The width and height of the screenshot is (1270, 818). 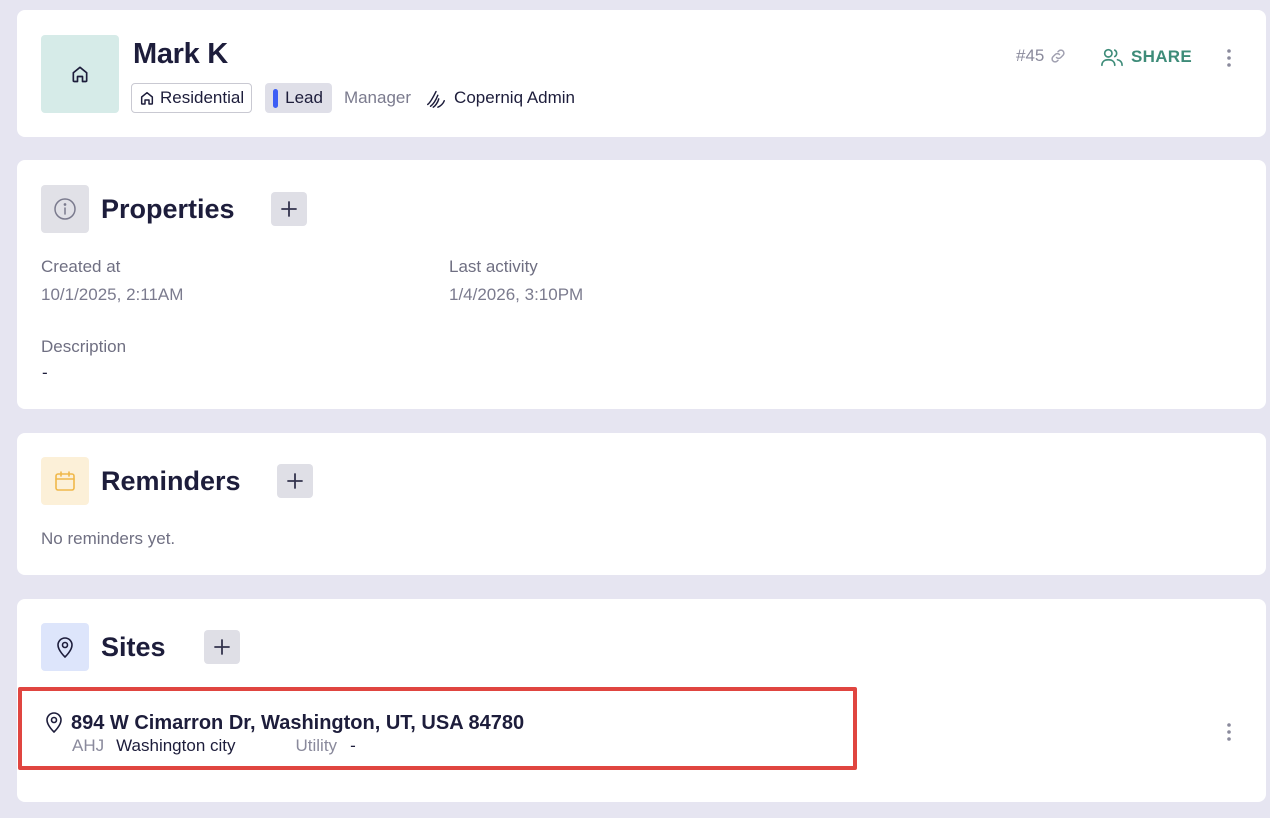 I want to click on info-icon, so click(x=65, y=209).